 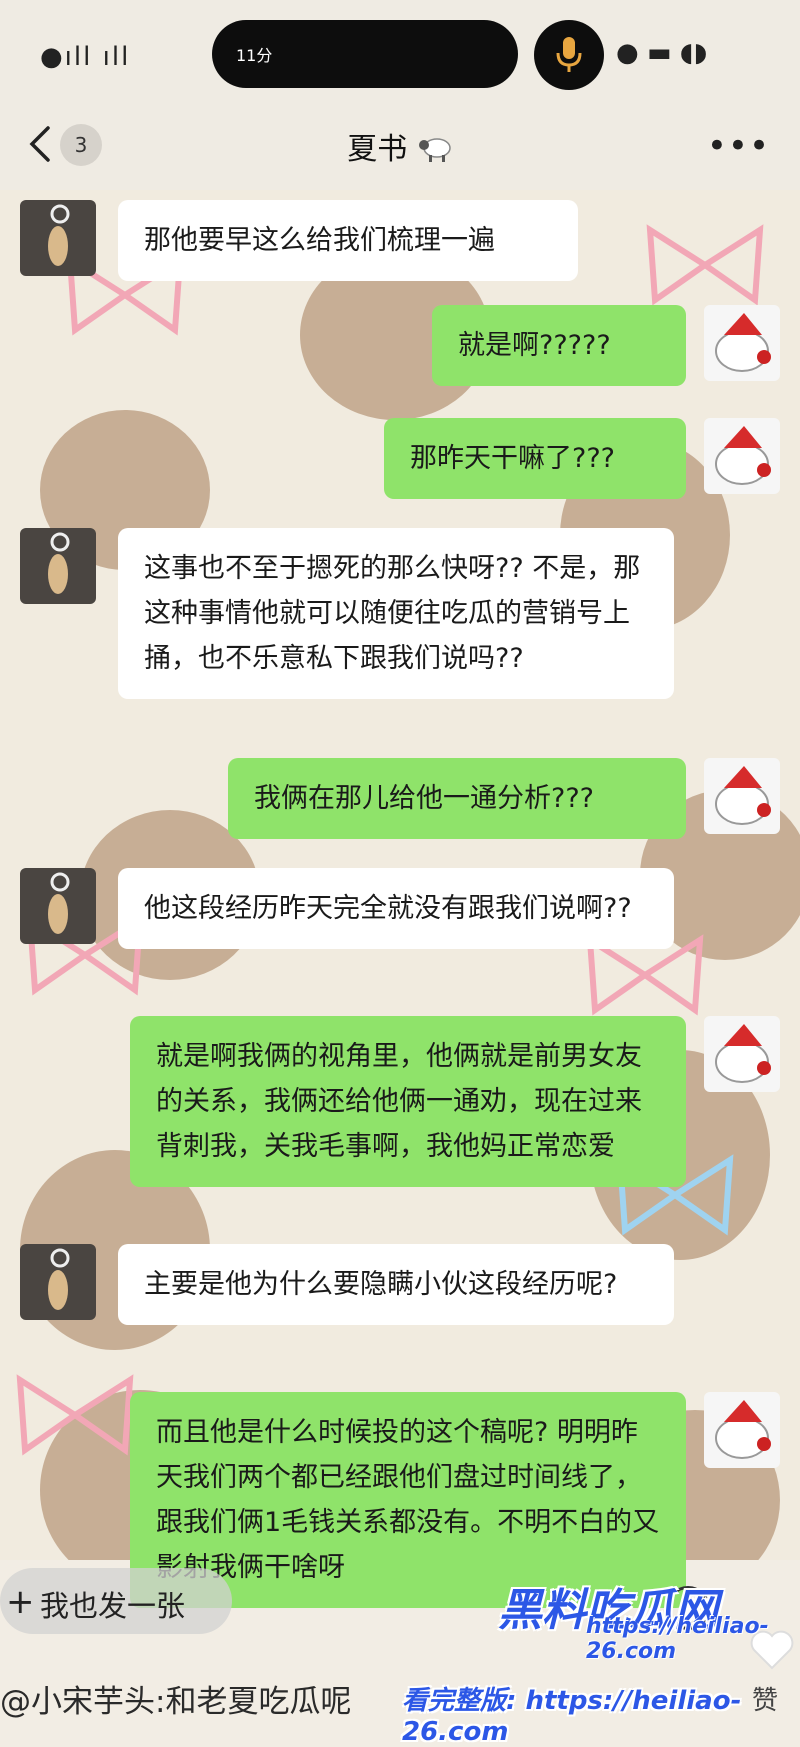 I want to click on microphone-icon, so click(x=569, y=54).